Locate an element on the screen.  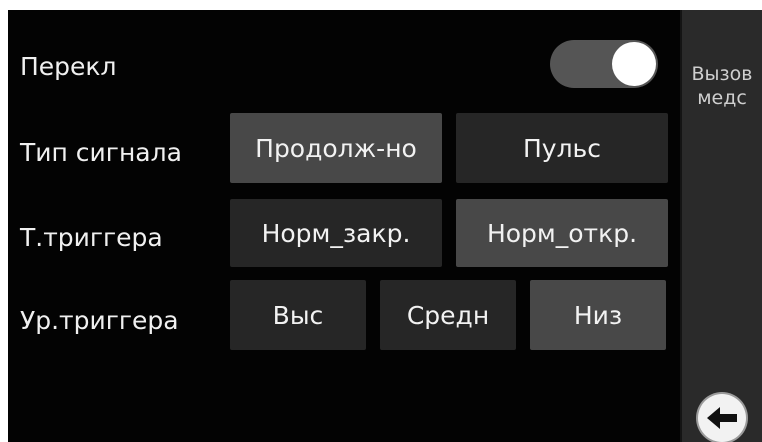
switch-toggle is located at coordinates (604, 64).